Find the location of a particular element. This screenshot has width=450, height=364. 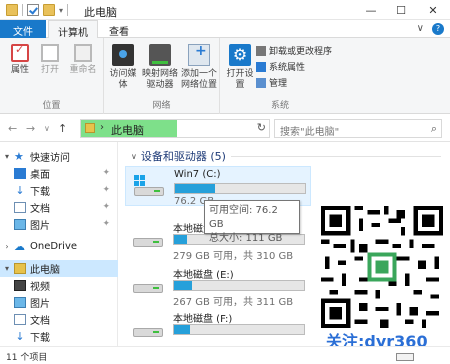

new-folder-icon is located at coordinates (49, 10).